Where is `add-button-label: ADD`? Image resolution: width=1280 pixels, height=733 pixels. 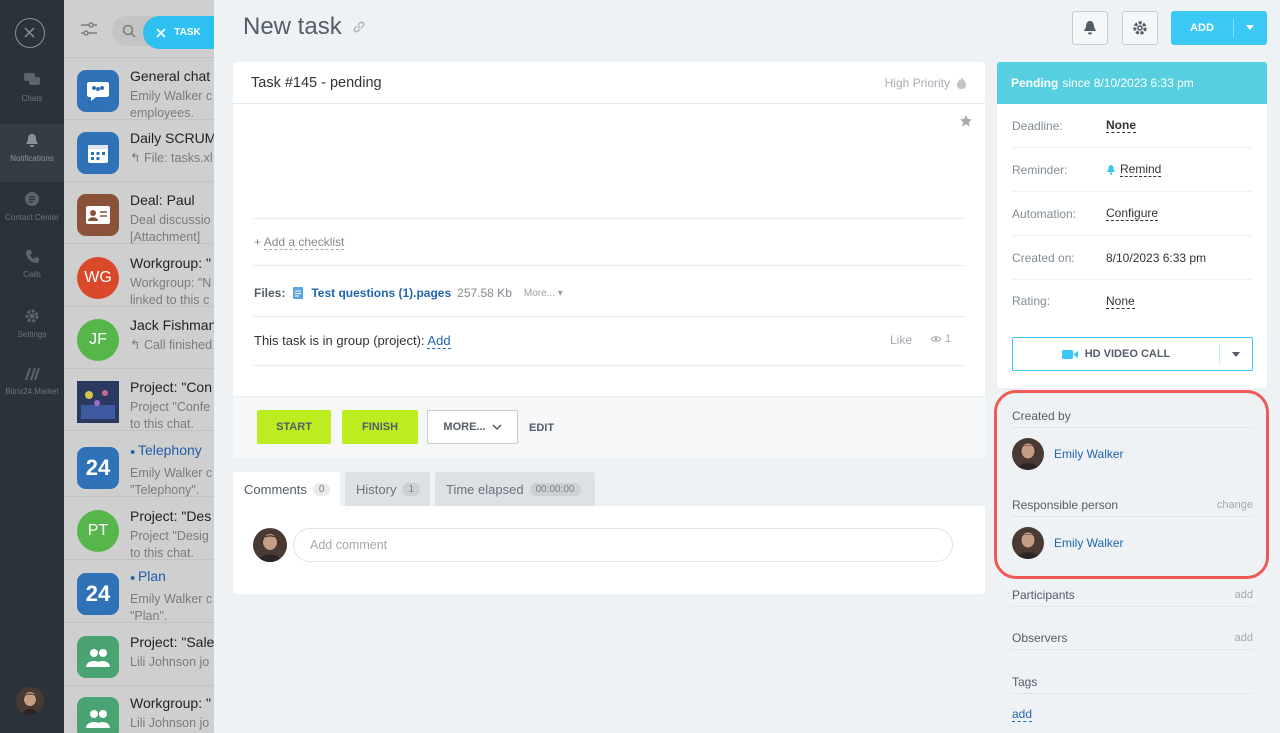
add-button-label: ADD is located at coordinates (1202, 28).